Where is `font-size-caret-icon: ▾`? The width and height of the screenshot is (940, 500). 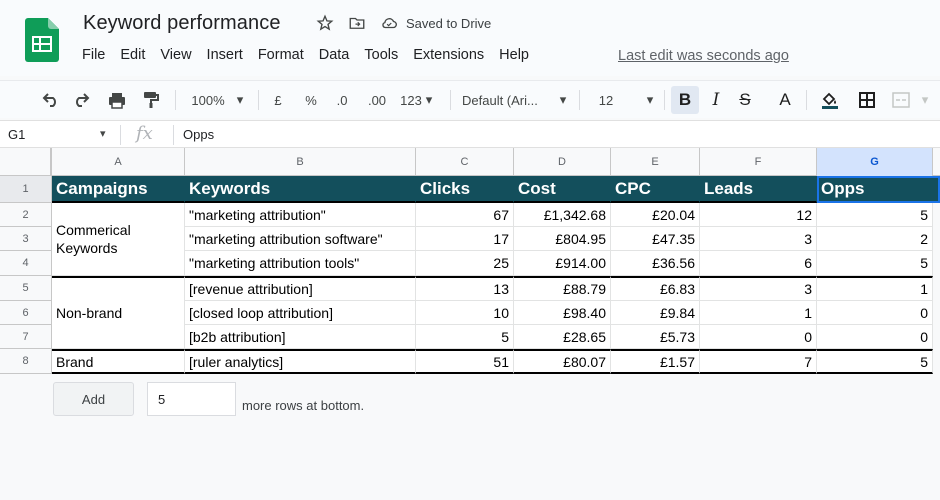
font-size-caret-icon: ▾ is located at coordinates (650, 100).